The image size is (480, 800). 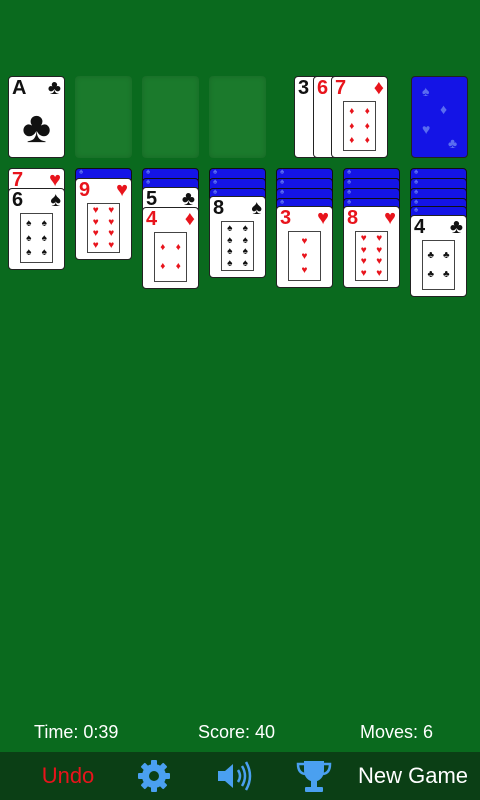 I want to click on tableau-6-card-1: 8 ♥ ♥ ♥ ♥ ♥ ♥ ♥ ♥ ♥, so click(x=371, y=247).